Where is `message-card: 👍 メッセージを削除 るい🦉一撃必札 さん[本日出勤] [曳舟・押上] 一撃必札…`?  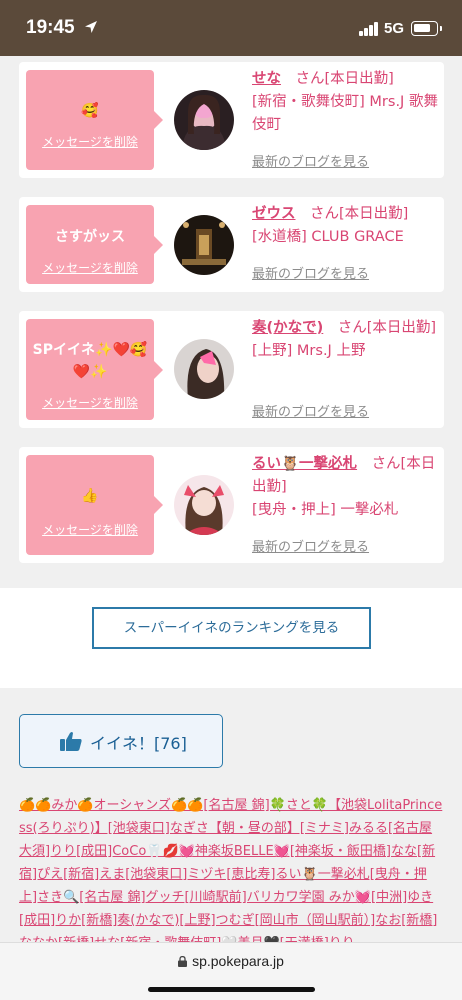 message-card: 👍 メッセージを削除 るい🦉一撃必札 さん[本日出勤] [曳舟・押上] 一撃必札… is located at coordinates (231, 505).